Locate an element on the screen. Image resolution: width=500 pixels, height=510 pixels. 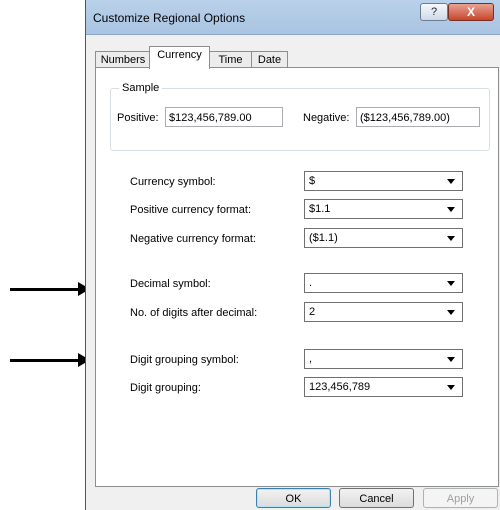
decimal-symbol-select: . is located at coordinates (383, 283).